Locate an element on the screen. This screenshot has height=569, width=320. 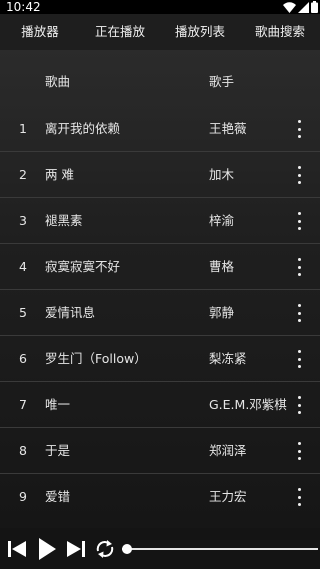
seek-bar is located at coordinates (220, 549).